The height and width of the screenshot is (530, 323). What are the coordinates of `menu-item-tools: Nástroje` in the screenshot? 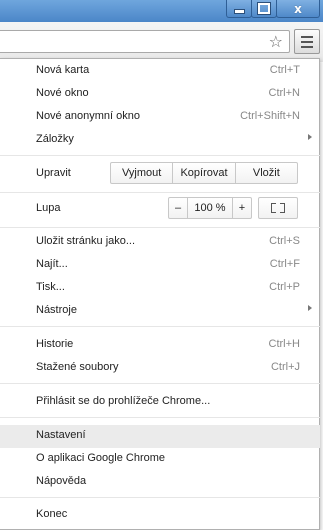 It's located at (160, 311).